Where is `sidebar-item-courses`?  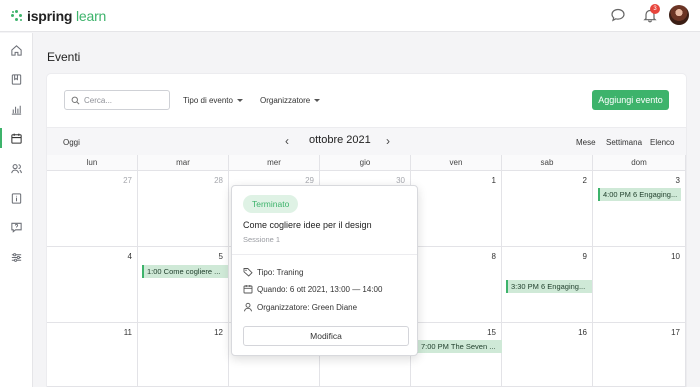
sidebar-item-courses is located at coordinates (16, 79).